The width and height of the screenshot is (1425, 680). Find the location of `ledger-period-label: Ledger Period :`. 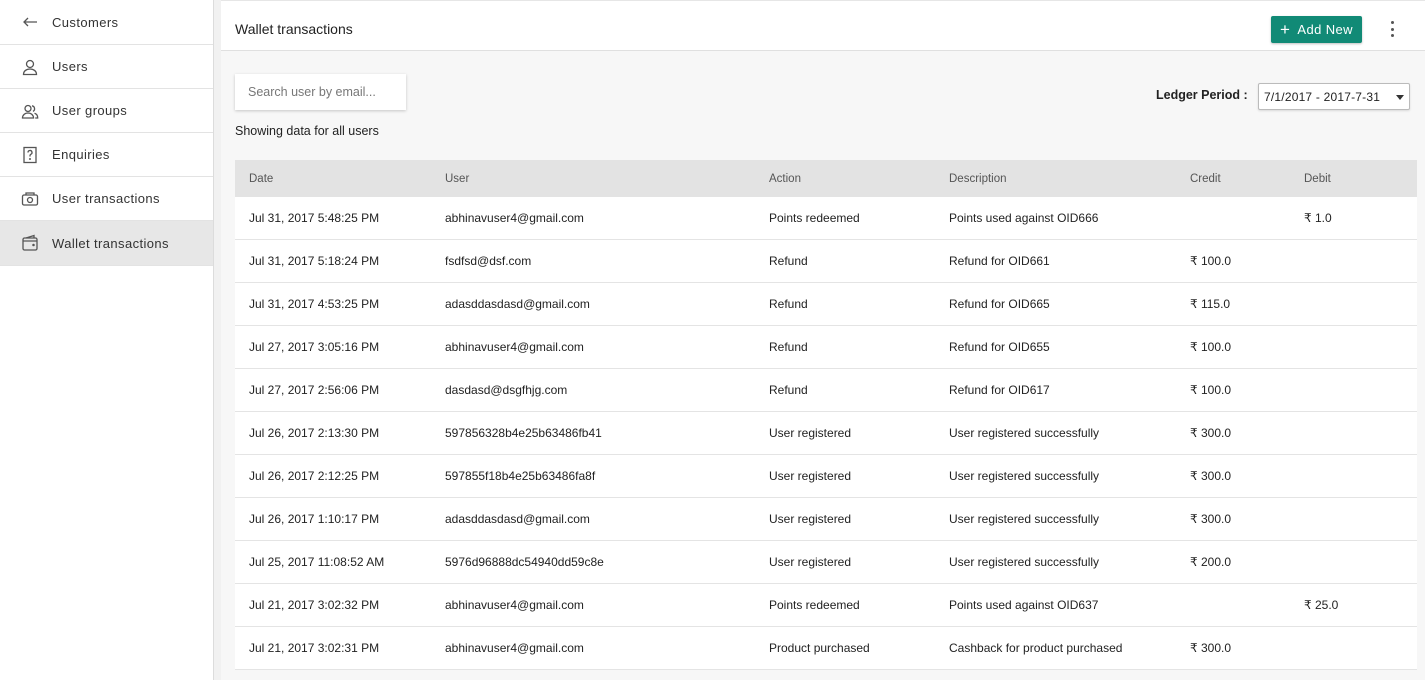

ledger-period-label: Ledger Period : is located at coordinates (1202, 95).